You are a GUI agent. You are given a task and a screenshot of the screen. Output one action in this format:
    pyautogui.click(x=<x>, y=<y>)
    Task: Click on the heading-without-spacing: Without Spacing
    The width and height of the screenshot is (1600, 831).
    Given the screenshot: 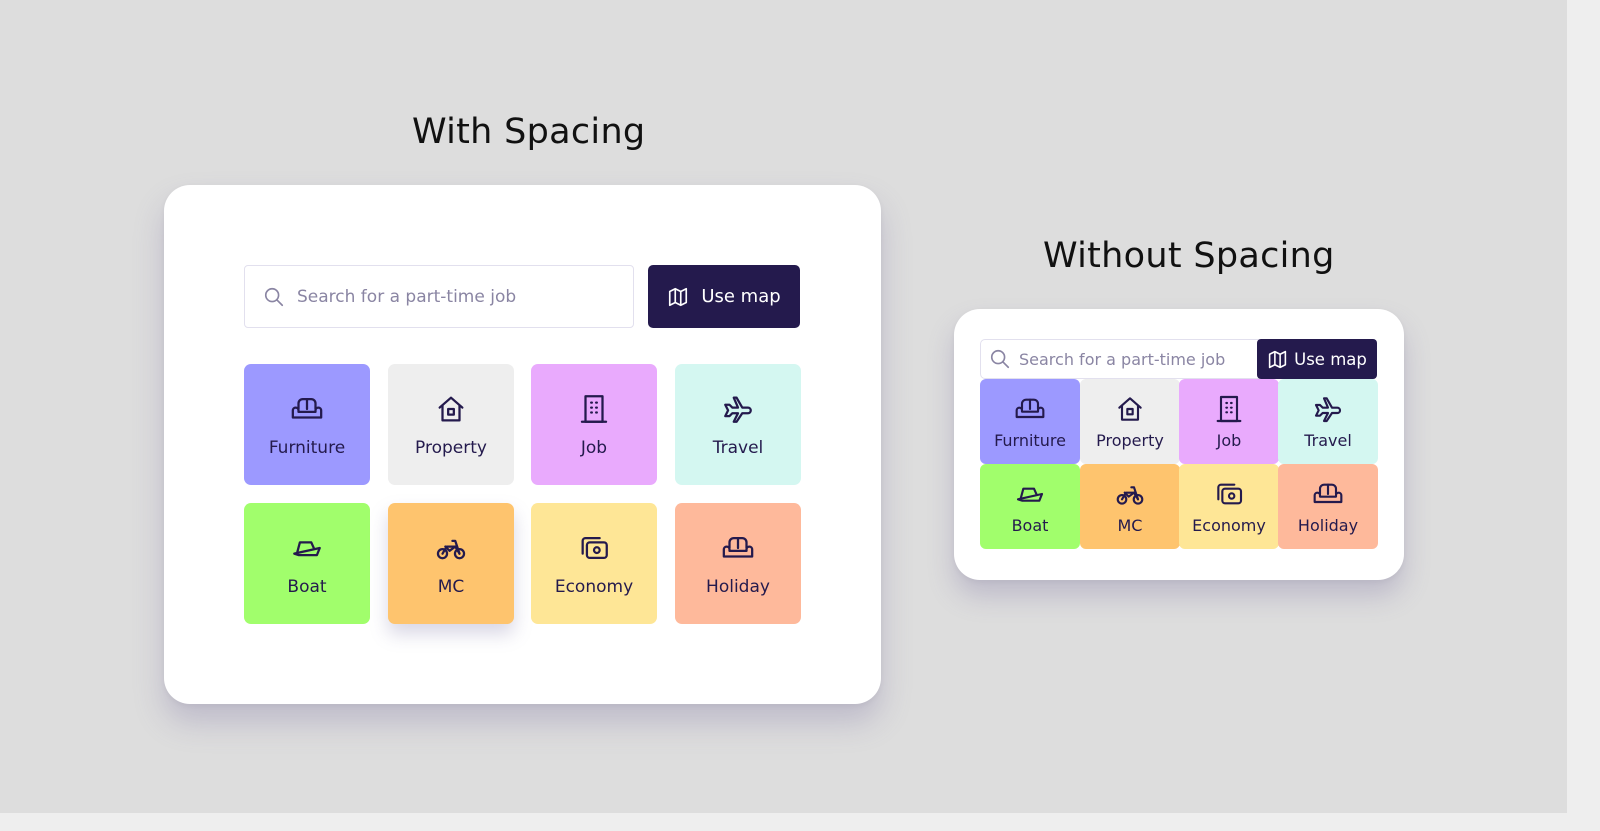 What is the action you would take?
    pyautogui.click(x=1189, y=256)
    